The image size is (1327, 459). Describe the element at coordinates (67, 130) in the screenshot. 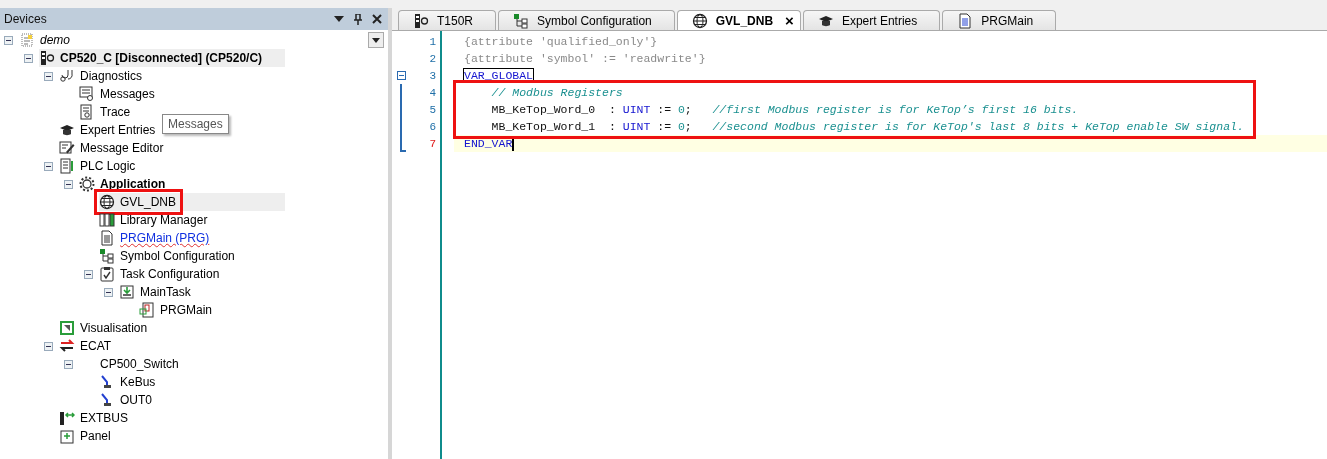

I see `graduation-cap-icon` at that location.